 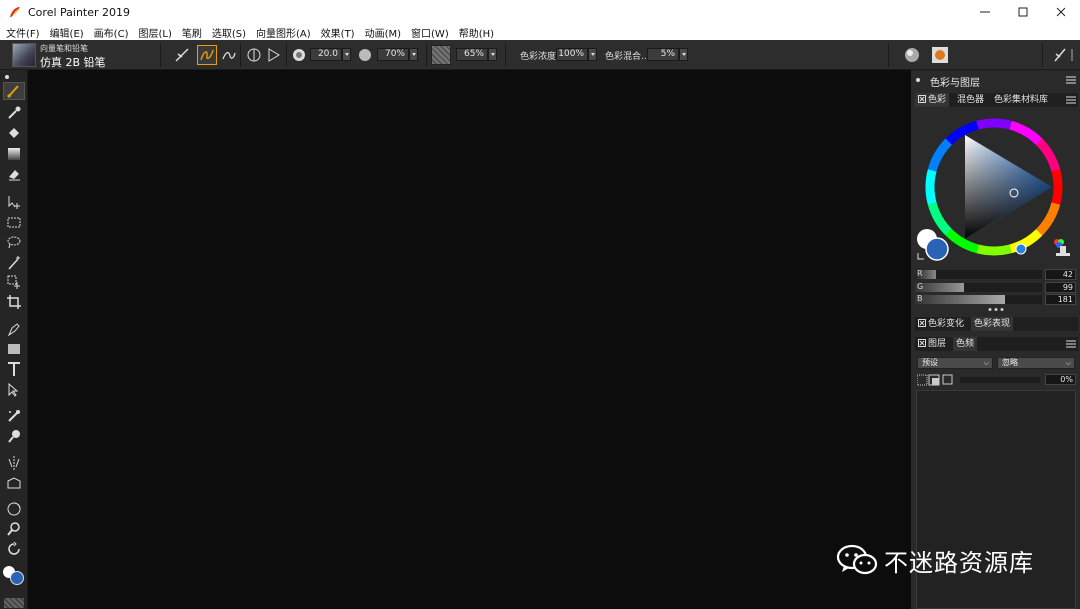 What do you see at coordinates (67, 32) in the screenshot?
I see `menu-edit: 编辑(E)` at bounding box center [67, 32].